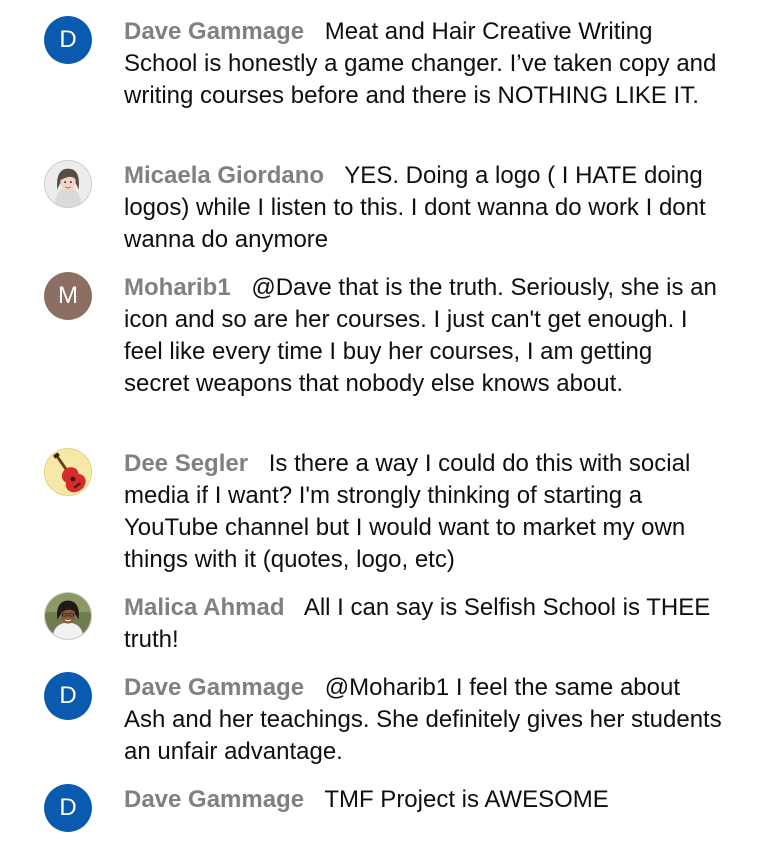  Describe the element at coordinates (466, 799) in the screenshot. I see `message-text: TMF Project is AWESOME` at that location.